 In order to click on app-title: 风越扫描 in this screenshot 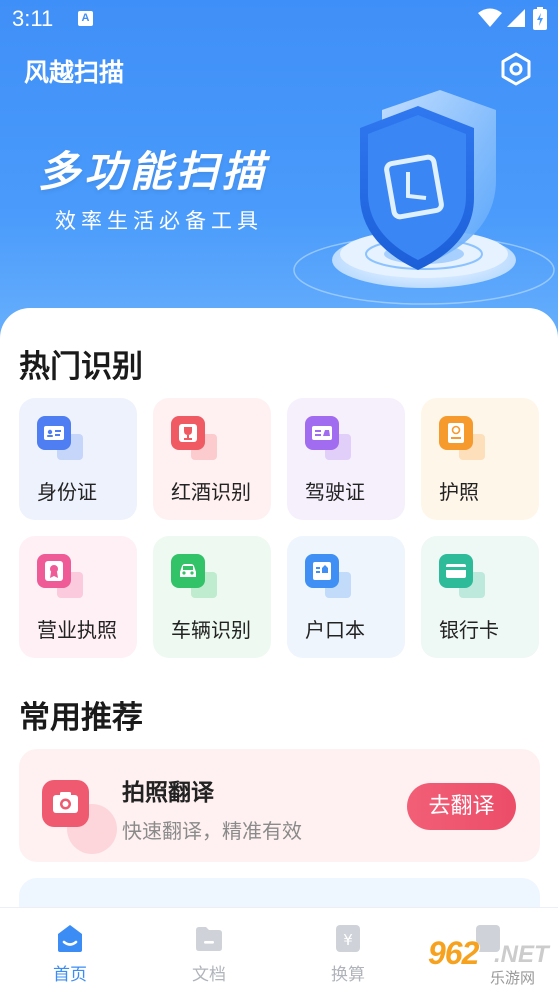, I will do `click(74, 72)`.